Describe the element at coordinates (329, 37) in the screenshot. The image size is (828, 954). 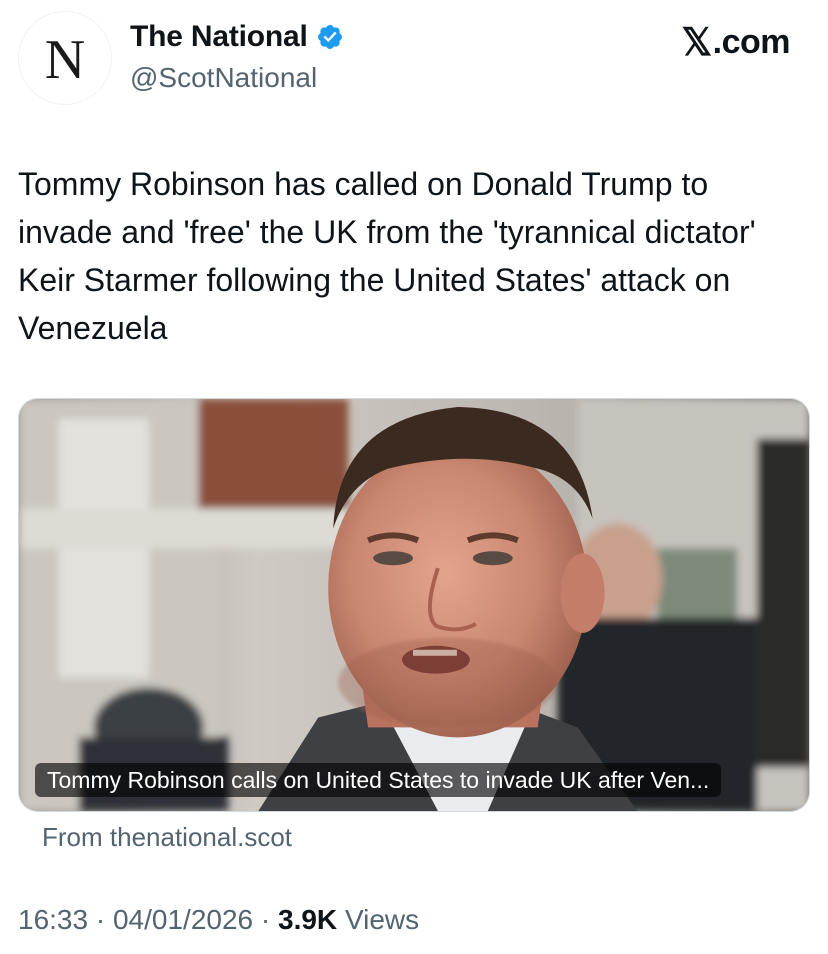
I see `verified-badge-icon` at that location.